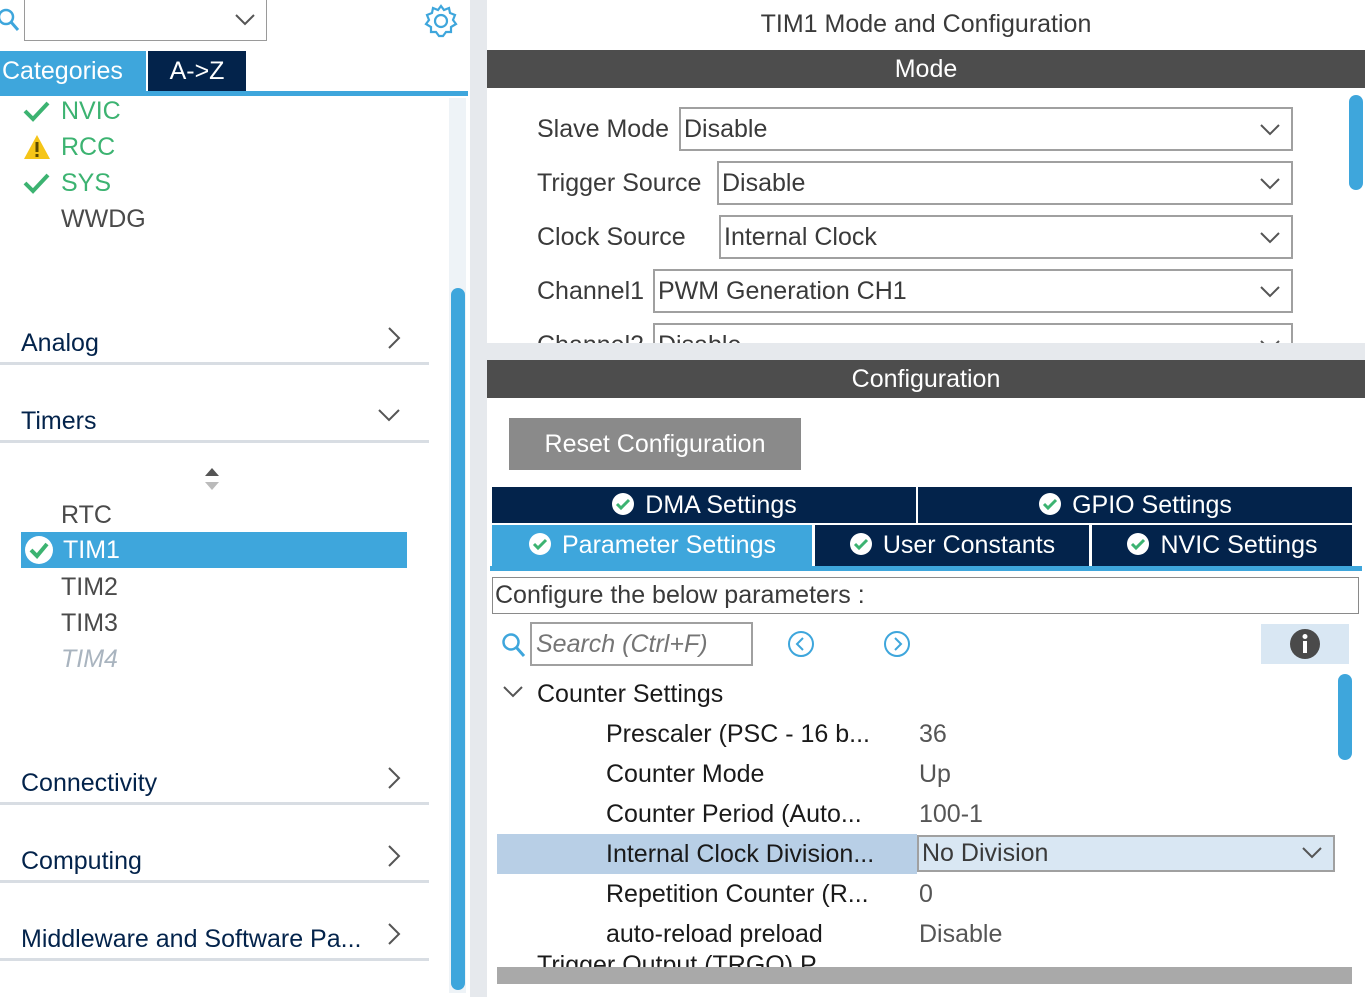  What do you see at coordinates (917, 934) in the screenshot?
I see `param-row-auto-reload-preload: auto-reload preload Disable` at bounding box center [917, 934].